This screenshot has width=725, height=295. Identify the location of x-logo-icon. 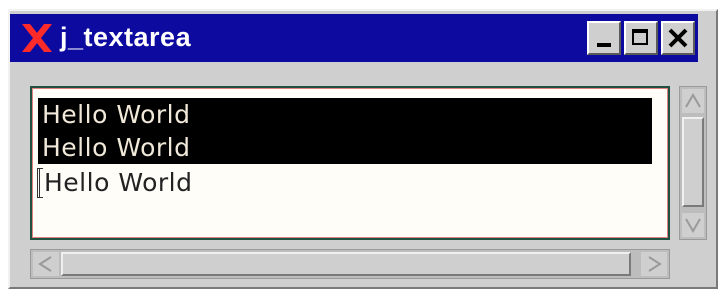
(37, 38).